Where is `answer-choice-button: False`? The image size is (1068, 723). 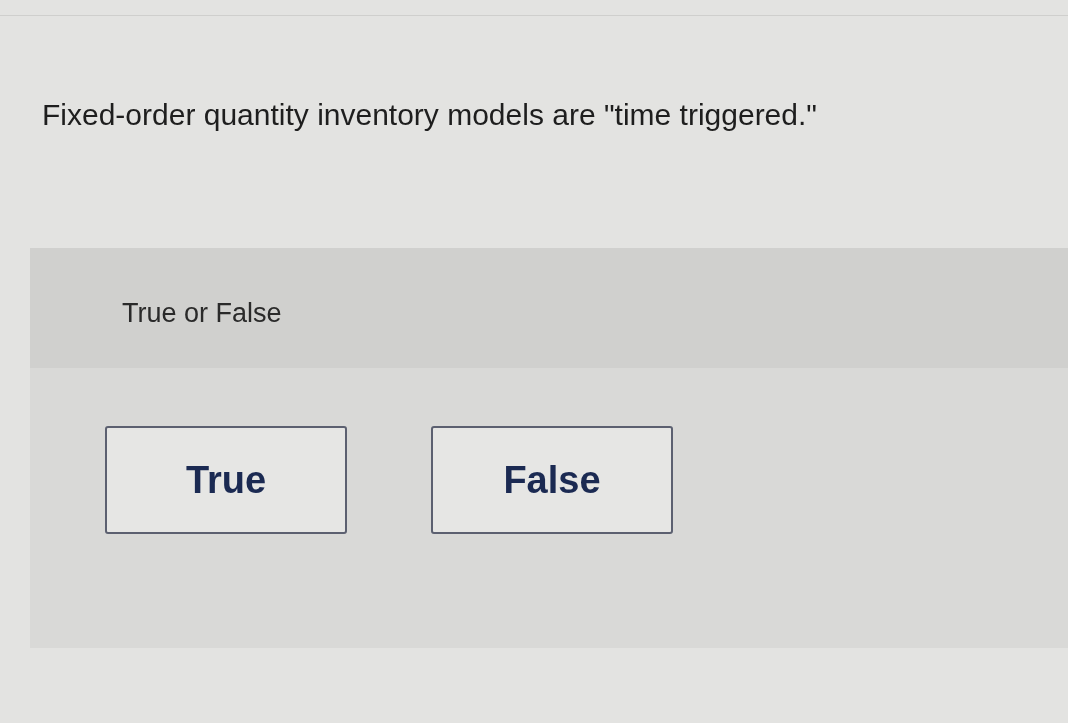
answer-choice-button: False is located at coordinates (552, 480).